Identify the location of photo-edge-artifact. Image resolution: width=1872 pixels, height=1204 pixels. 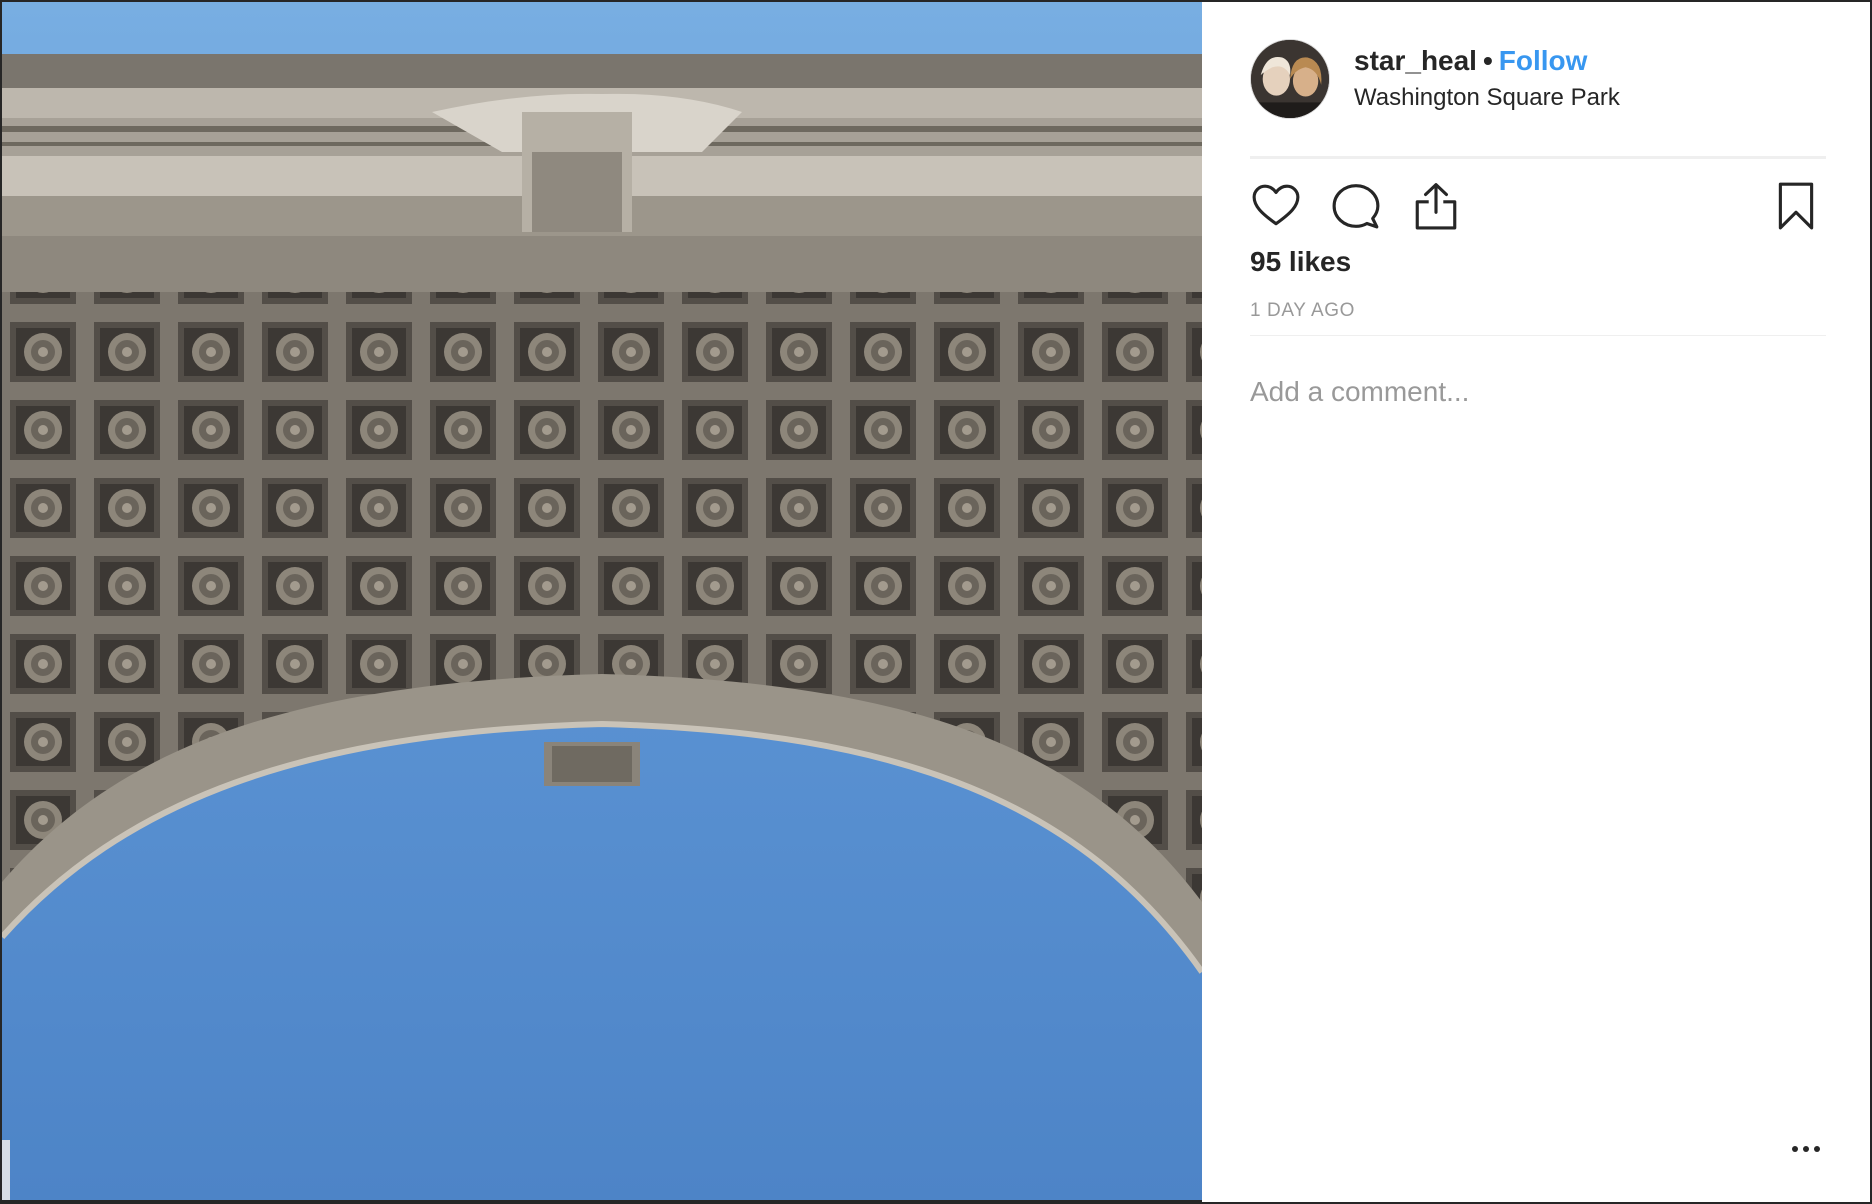
(6, 1170).